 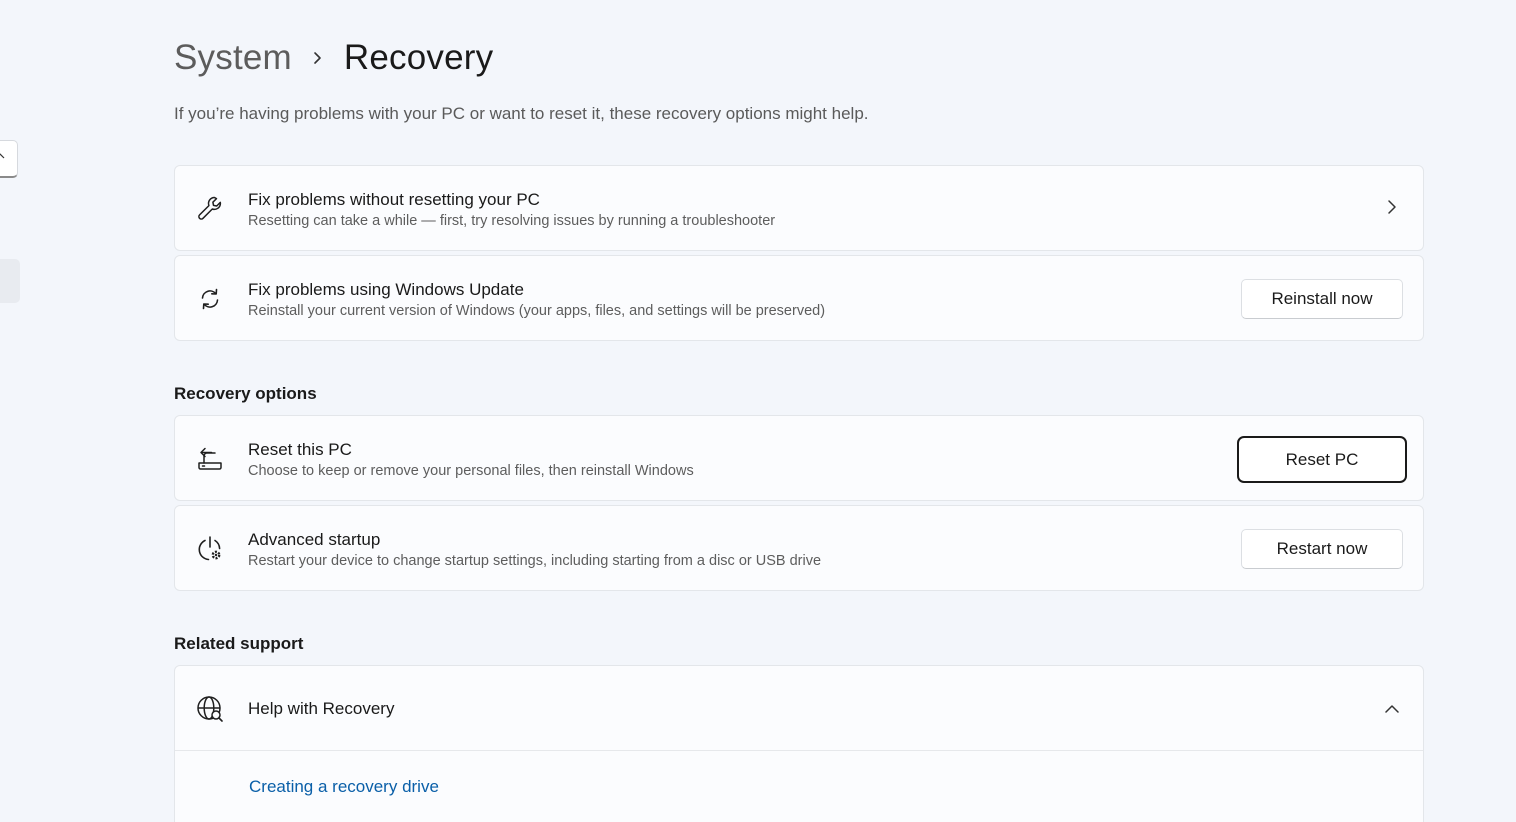 What do you see at coordinates (314, 539) in the screenshot?
I see `card-title: Advanced startup` at bounding box center [314, 539].